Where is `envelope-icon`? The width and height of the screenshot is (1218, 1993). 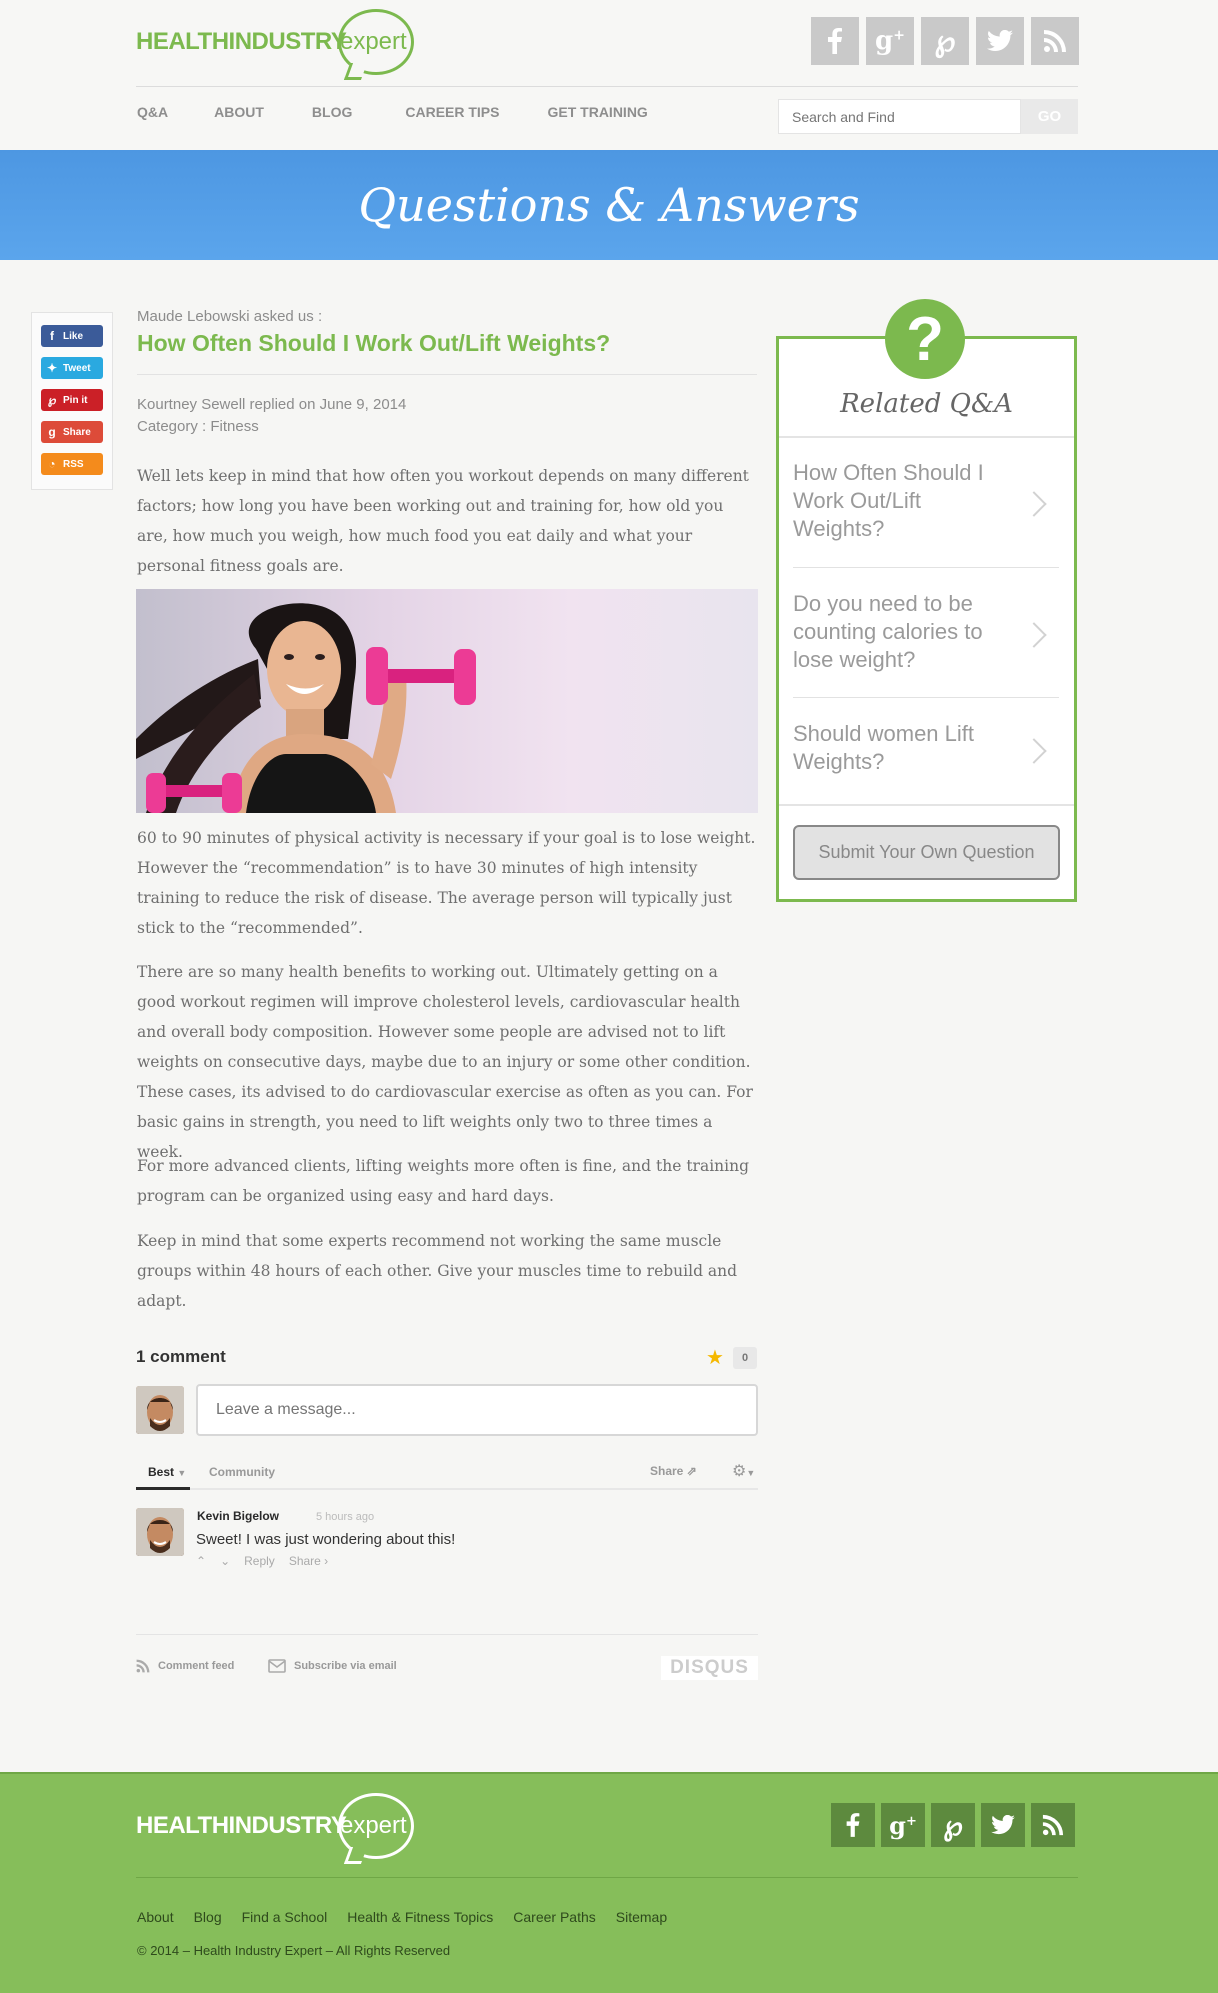 envelope-icon is located at coordinates (277, 1666).